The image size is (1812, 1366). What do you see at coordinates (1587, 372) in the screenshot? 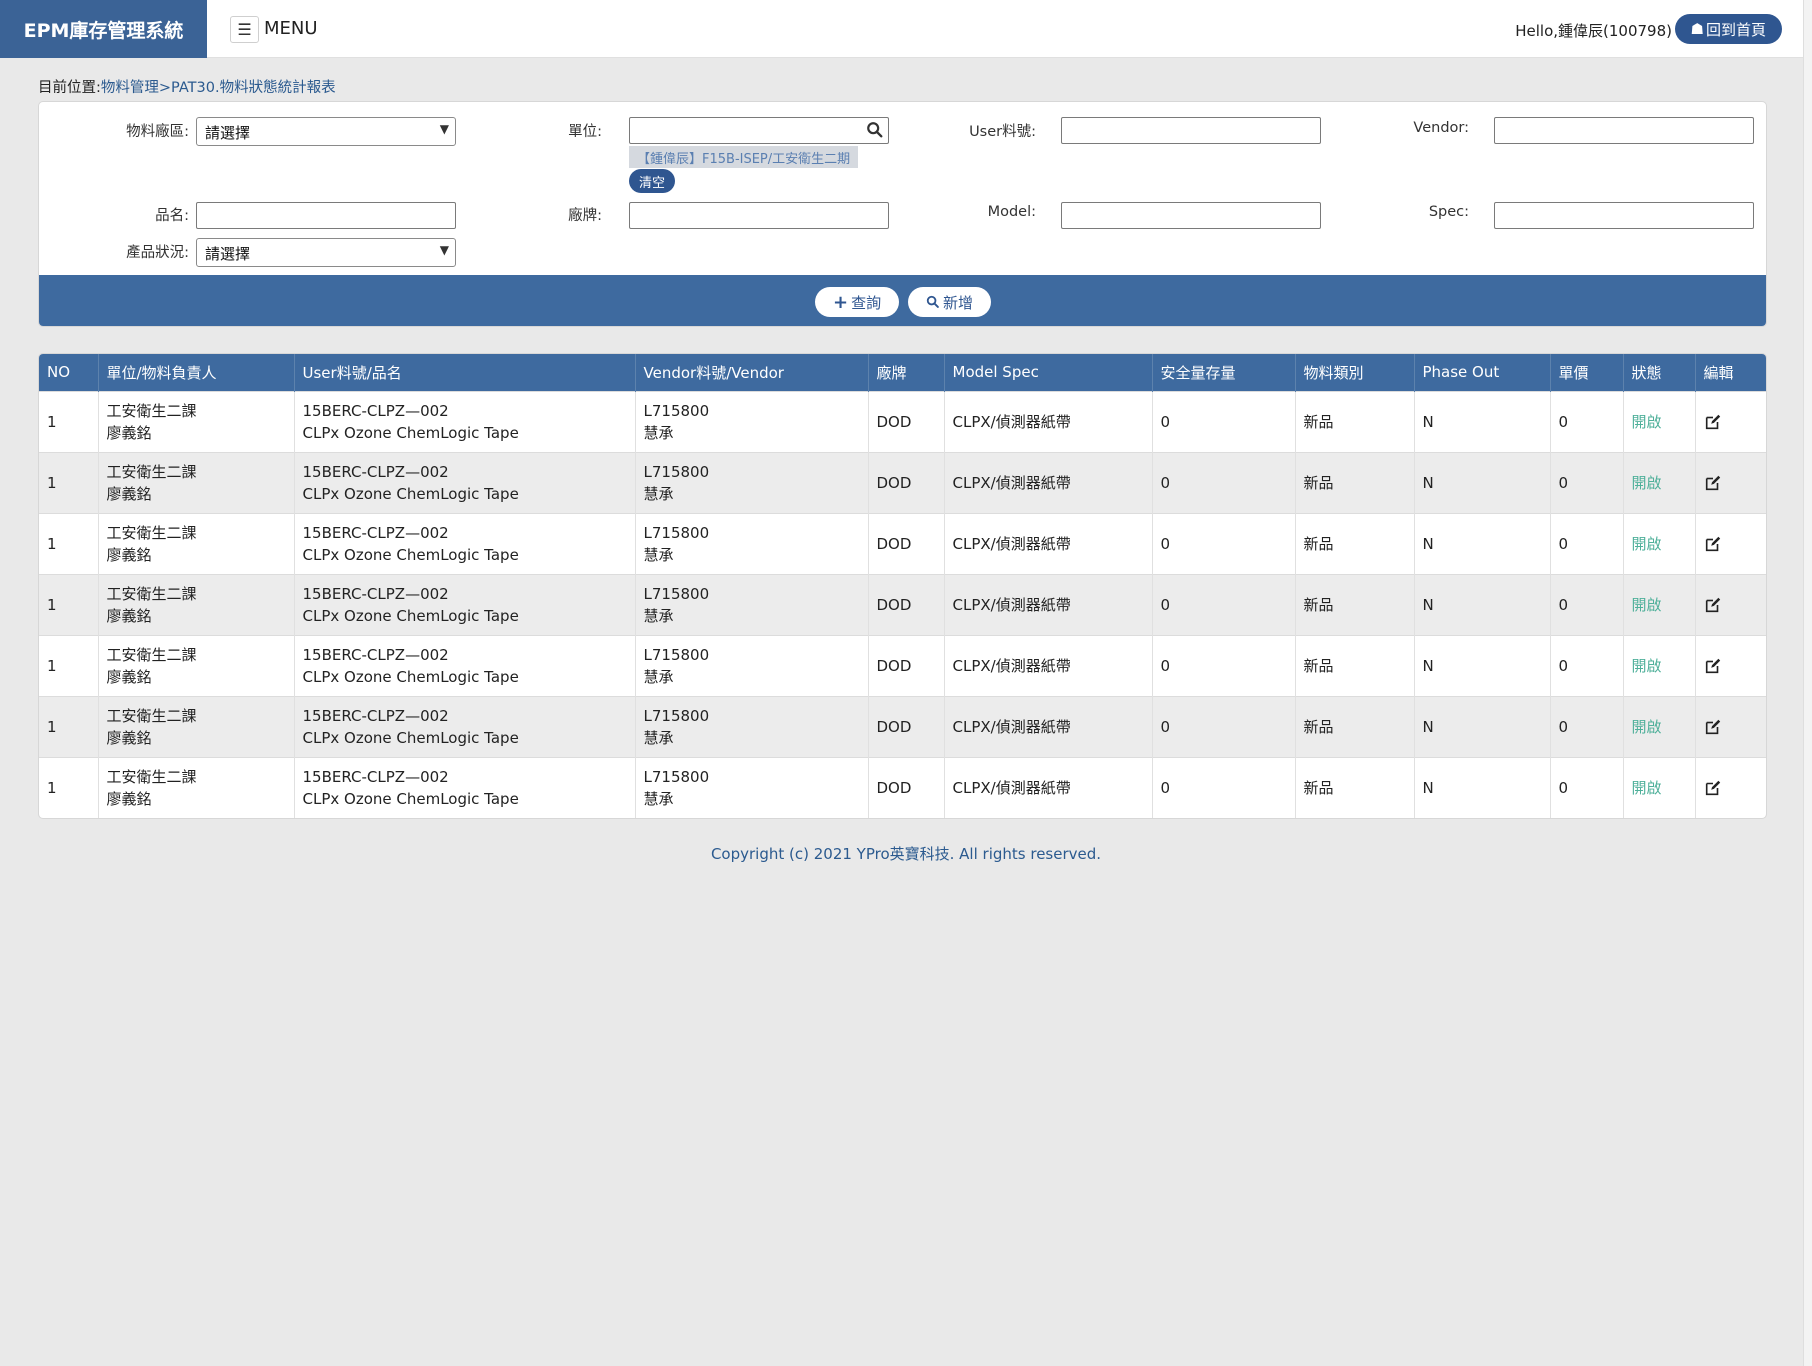
I see `col-price: 單價` at bounding box center [1587, 372].